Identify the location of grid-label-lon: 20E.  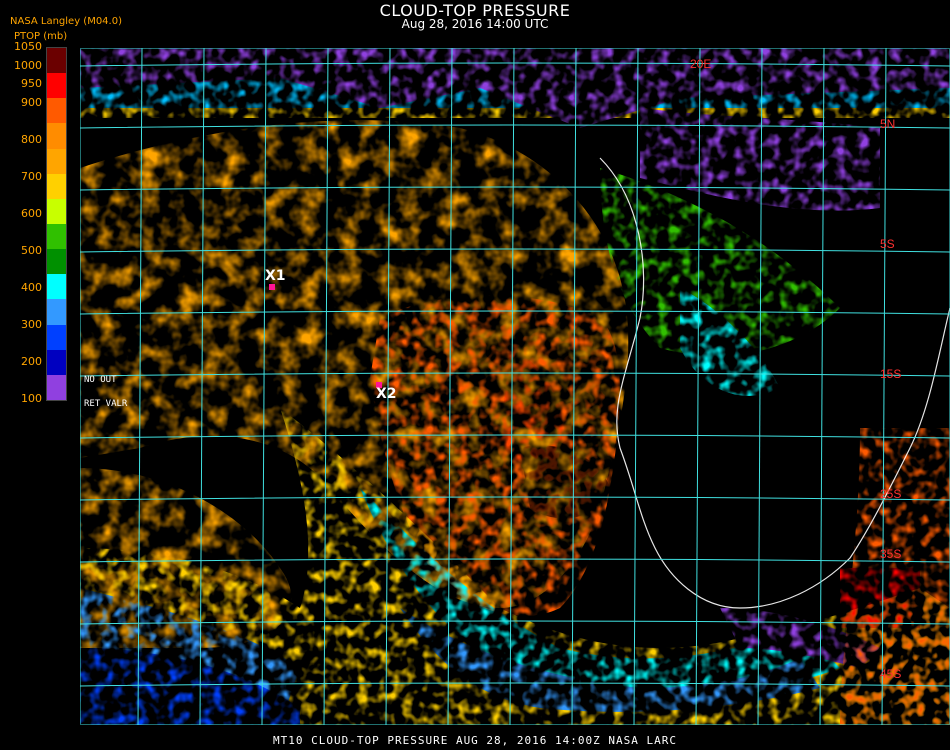
(700, 64).